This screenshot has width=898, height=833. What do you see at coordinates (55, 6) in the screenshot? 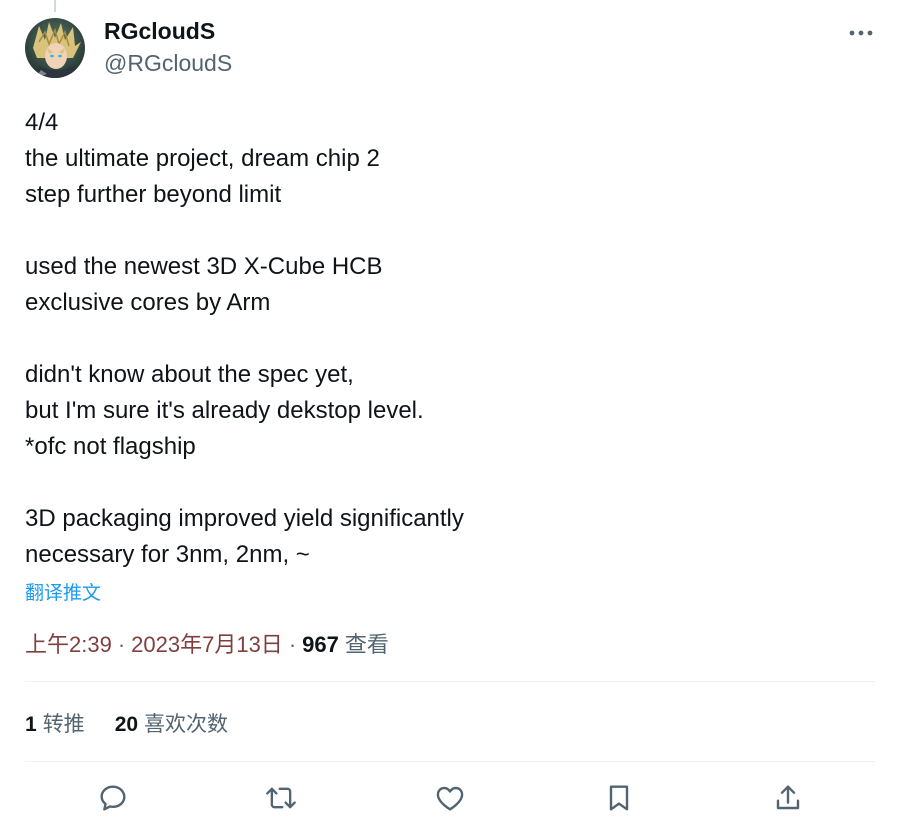
I see `thread-connector-line` at bounding box center [55, 6].